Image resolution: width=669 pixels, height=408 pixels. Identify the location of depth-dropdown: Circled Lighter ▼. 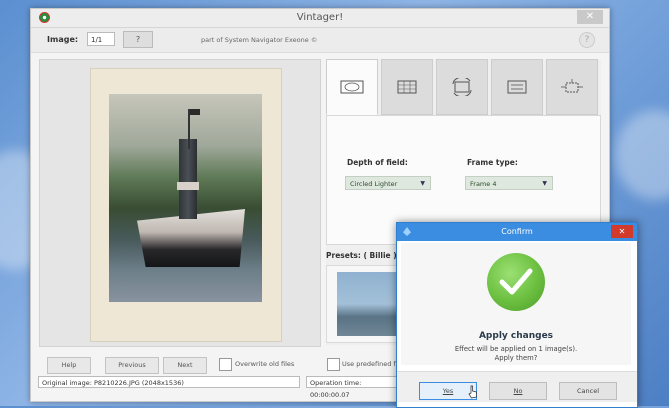
(388, 183).